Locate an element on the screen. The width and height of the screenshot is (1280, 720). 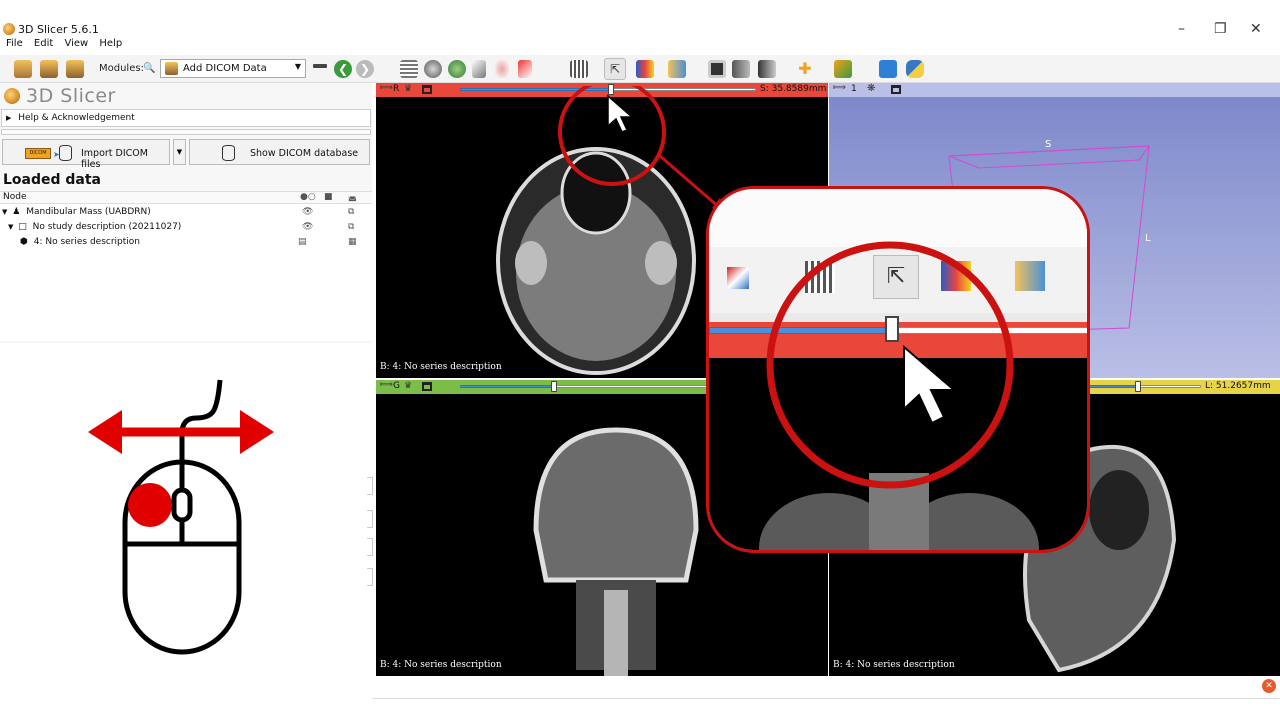
threed-view-controller: ⟾ 1 ❋ is located at coordinates (1054, 90).